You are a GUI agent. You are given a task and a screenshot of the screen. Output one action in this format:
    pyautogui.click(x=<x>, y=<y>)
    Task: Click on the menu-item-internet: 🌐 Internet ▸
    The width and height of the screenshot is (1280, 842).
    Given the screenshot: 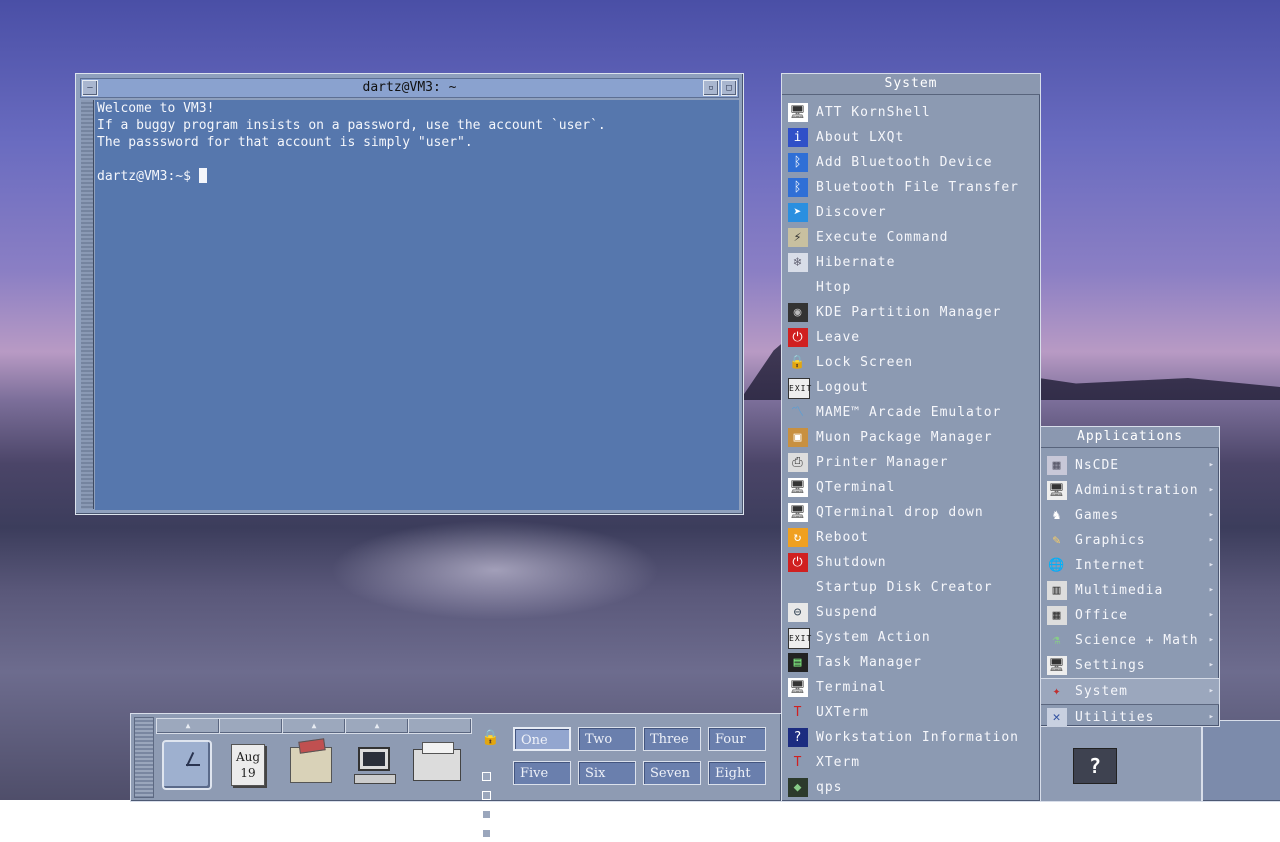 What is the action you would take?
    pyautogui.click(x=1130, y=565)
    